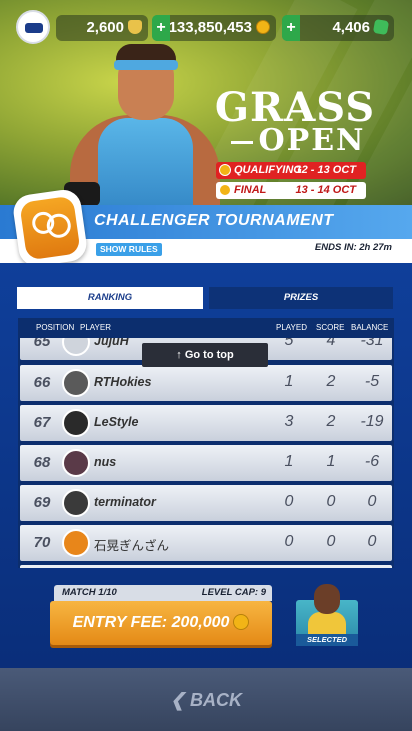 The image size is (412, 731). I want to click on table-row: 67 LeStyle 3 2 -19, so click(206, 423).